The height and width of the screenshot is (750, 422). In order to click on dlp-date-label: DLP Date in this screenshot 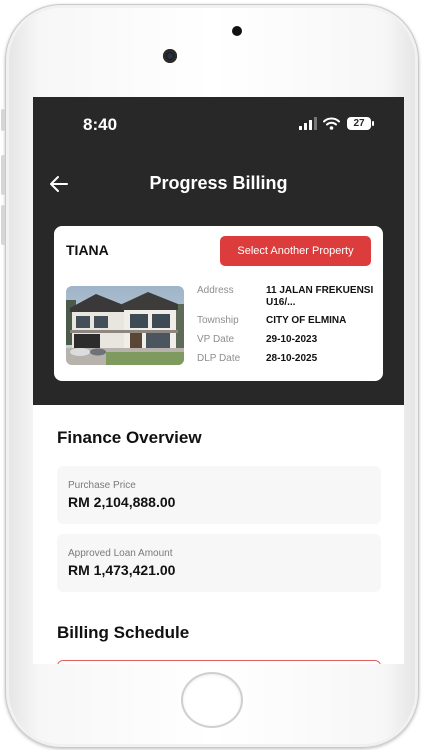, I will do `click(219, 358)`.